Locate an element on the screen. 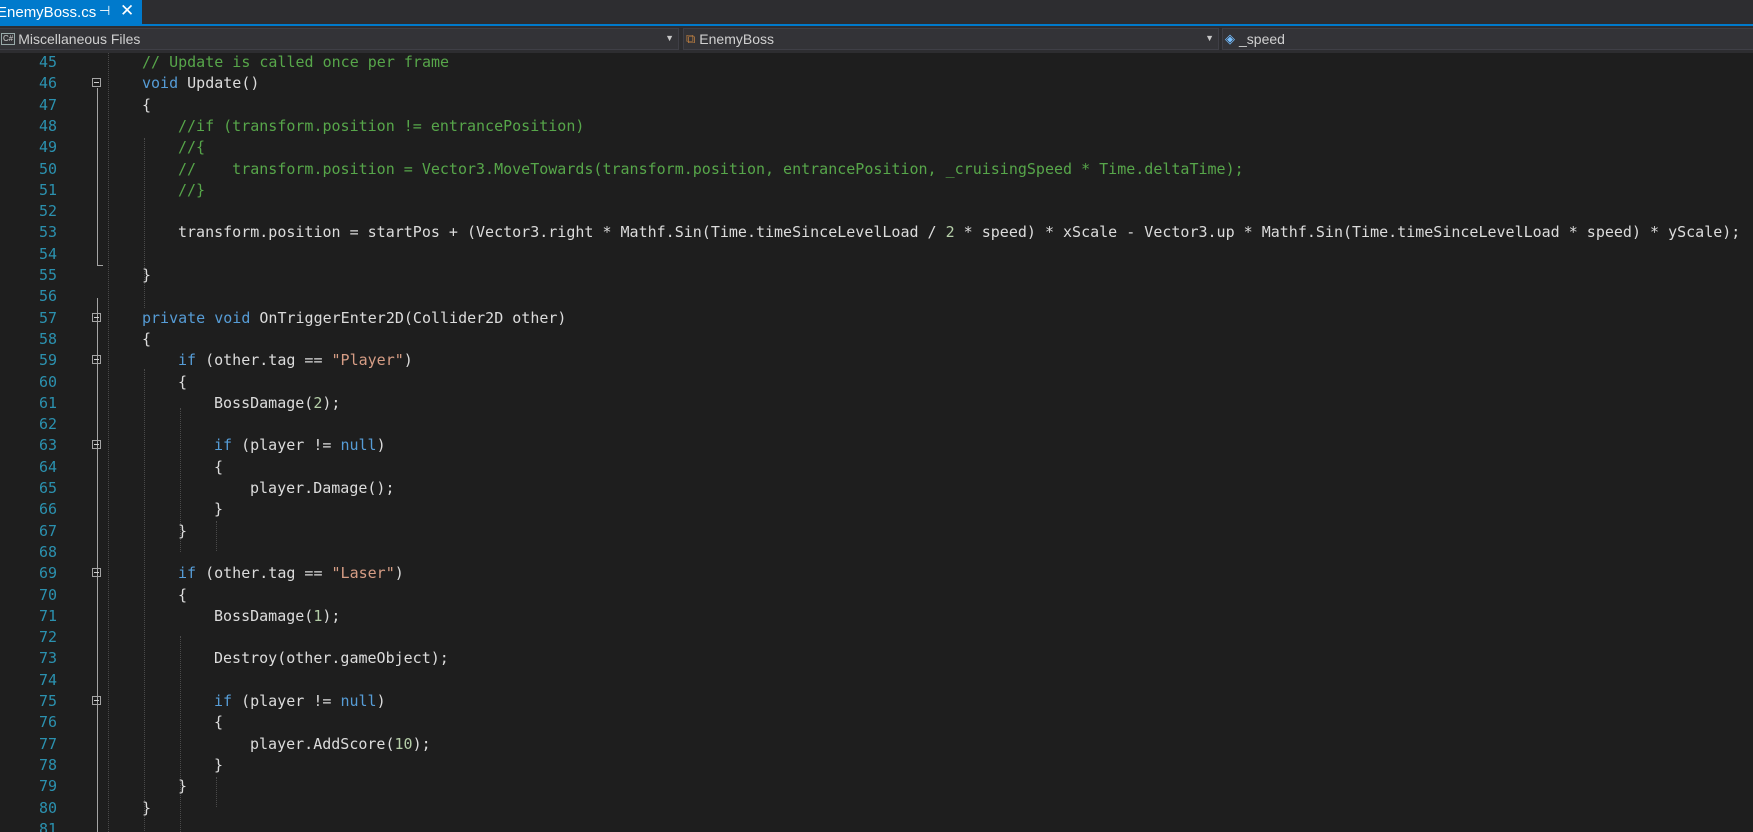 This screenshot has width=1753, height=832. code-line: 61 BossDamage(2); is located at coordinates (876, 403).